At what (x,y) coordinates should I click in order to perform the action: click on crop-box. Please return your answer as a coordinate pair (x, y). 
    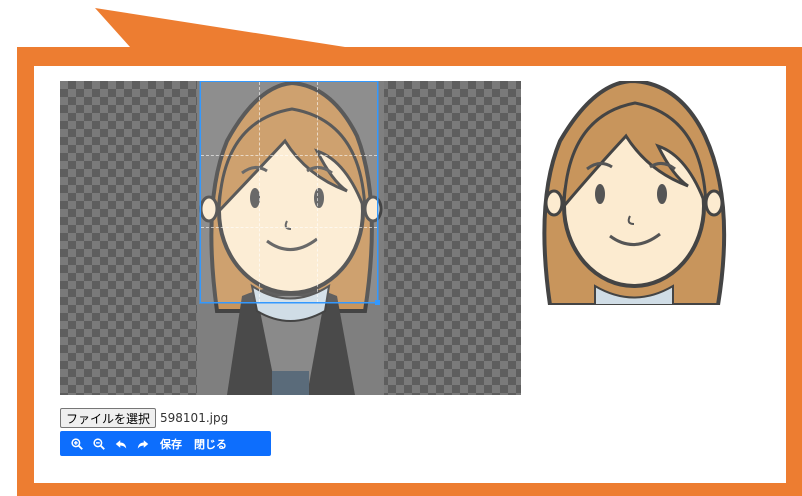
    Looking at the image, I should click on (289, 193).